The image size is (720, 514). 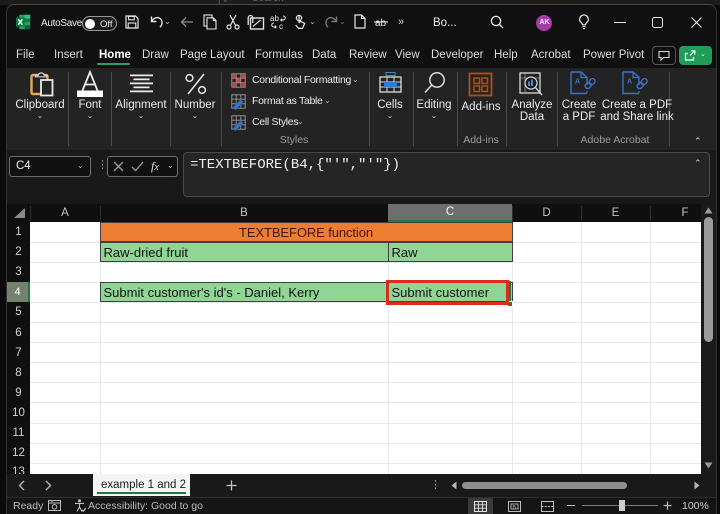 I want to click on svg-text: B, so click(x=515, y=508).